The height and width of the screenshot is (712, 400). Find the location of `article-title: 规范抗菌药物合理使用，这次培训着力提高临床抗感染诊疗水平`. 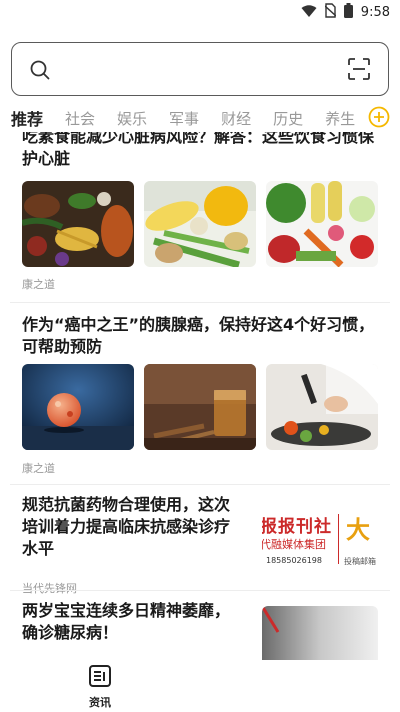

article-title: 规范抗菌药物合理使用，这次培训着力提高临床抗感染诊疗水平 is located at coordinates (126, 526).